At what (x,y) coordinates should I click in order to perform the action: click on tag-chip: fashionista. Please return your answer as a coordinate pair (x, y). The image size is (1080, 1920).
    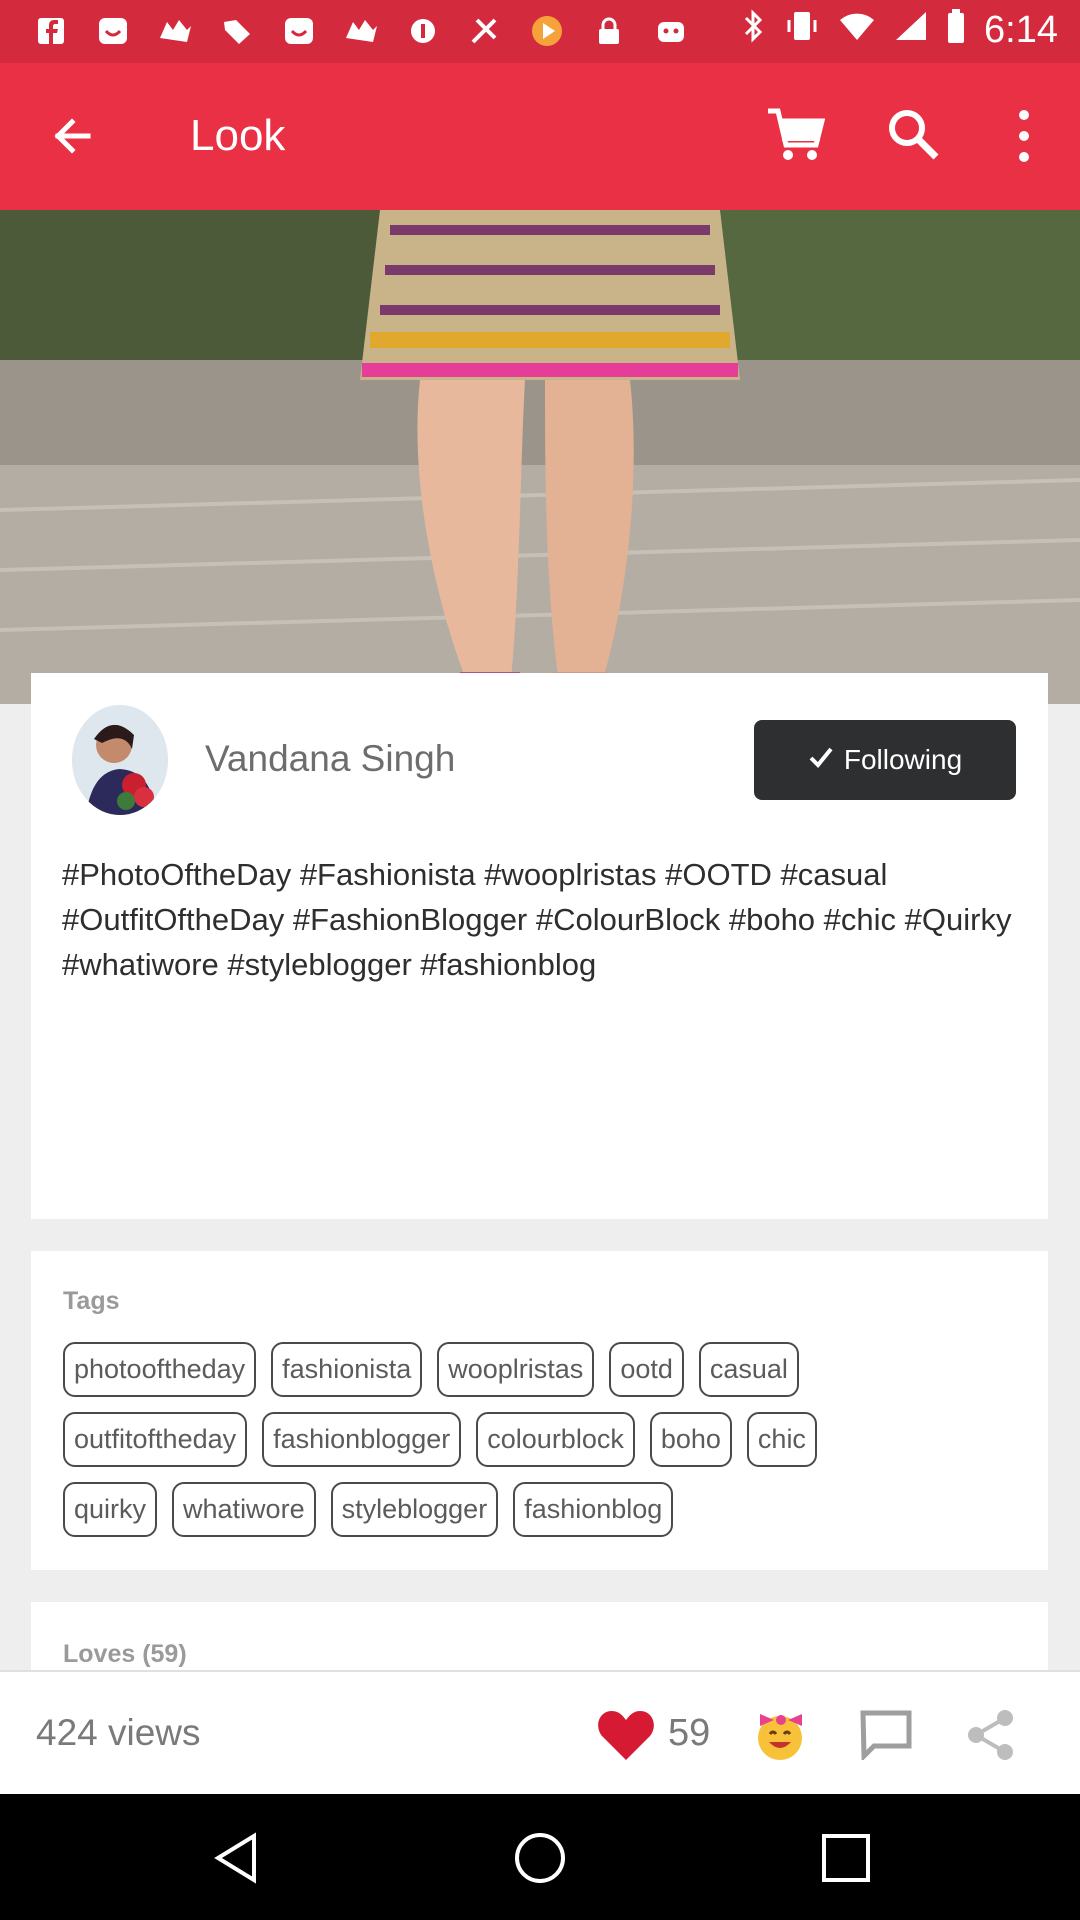
    Looking at the image, I should click on (347, 1369).